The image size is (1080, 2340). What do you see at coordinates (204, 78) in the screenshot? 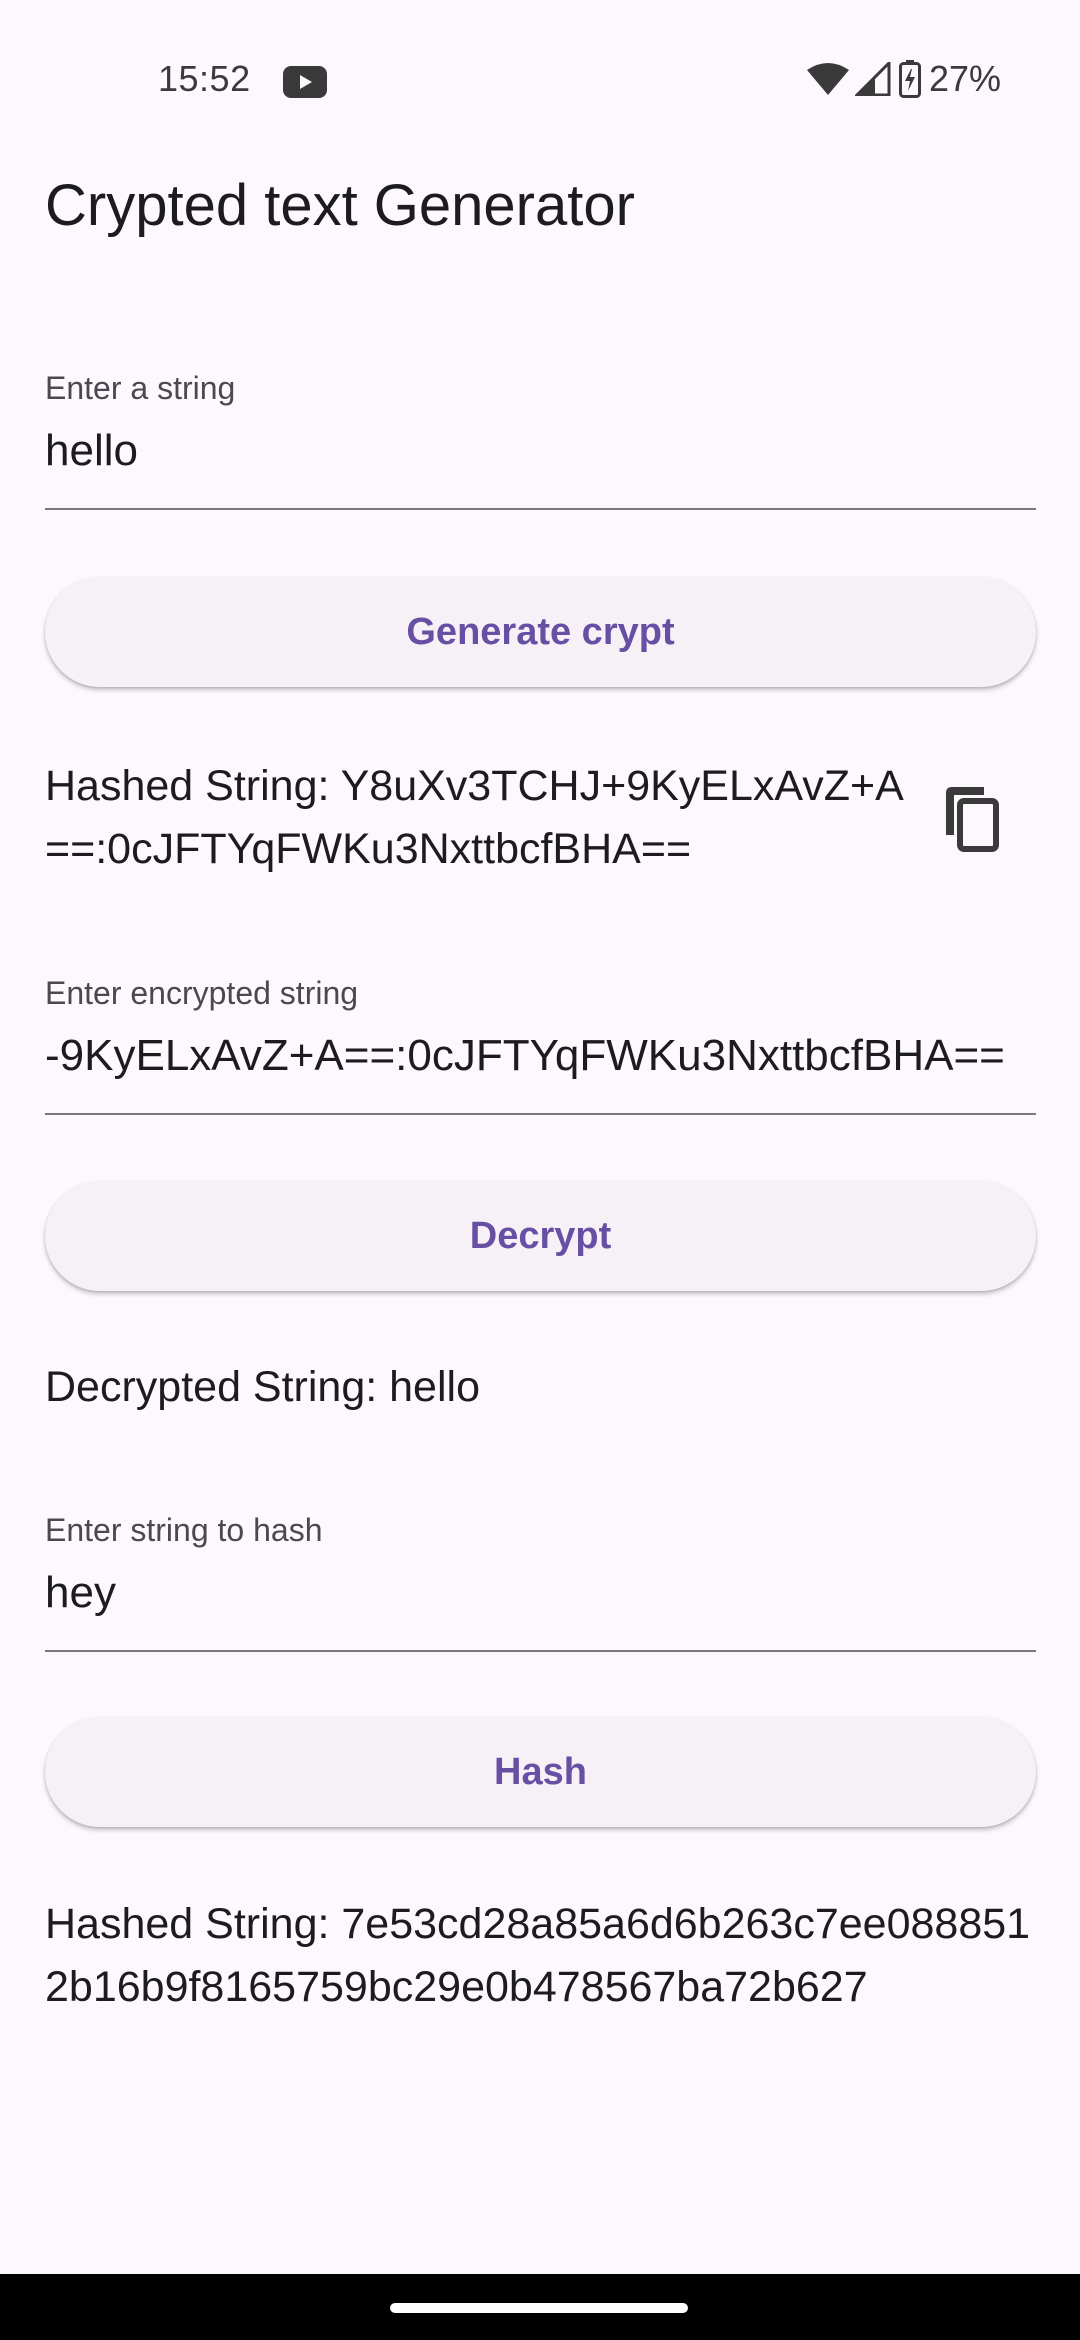
I see `status-time: 15:52` at bounding box center [204, 78].